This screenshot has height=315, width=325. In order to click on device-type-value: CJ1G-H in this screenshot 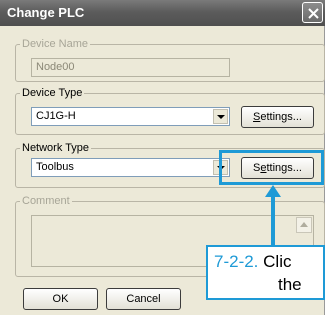, I will do `click(56, 116)`.